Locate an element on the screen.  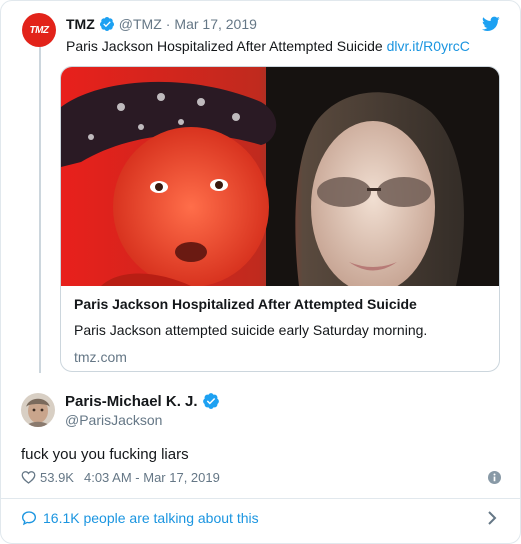
heart-icon is located at coordinates (28, 477).